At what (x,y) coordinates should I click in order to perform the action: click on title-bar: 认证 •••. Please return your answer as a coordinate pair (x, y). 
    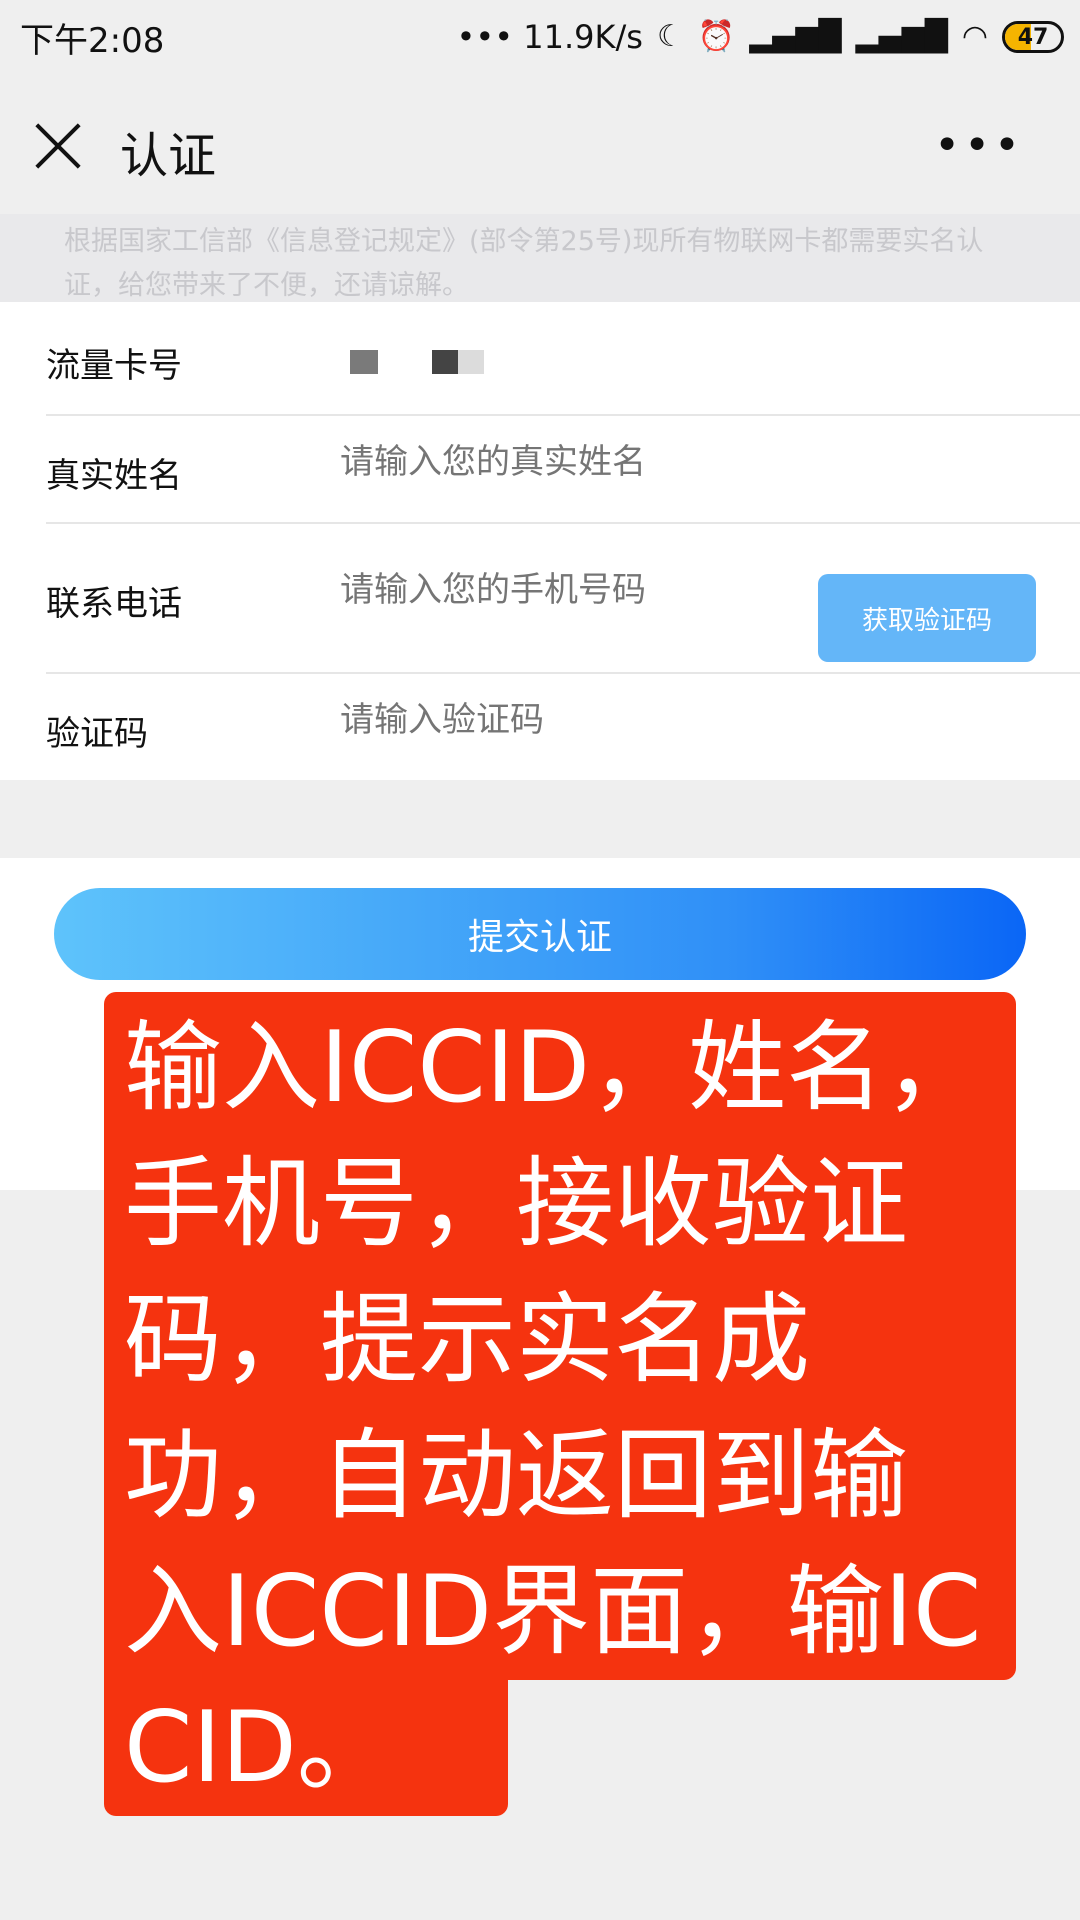
    Looking at the image, I should click on (540, 144).